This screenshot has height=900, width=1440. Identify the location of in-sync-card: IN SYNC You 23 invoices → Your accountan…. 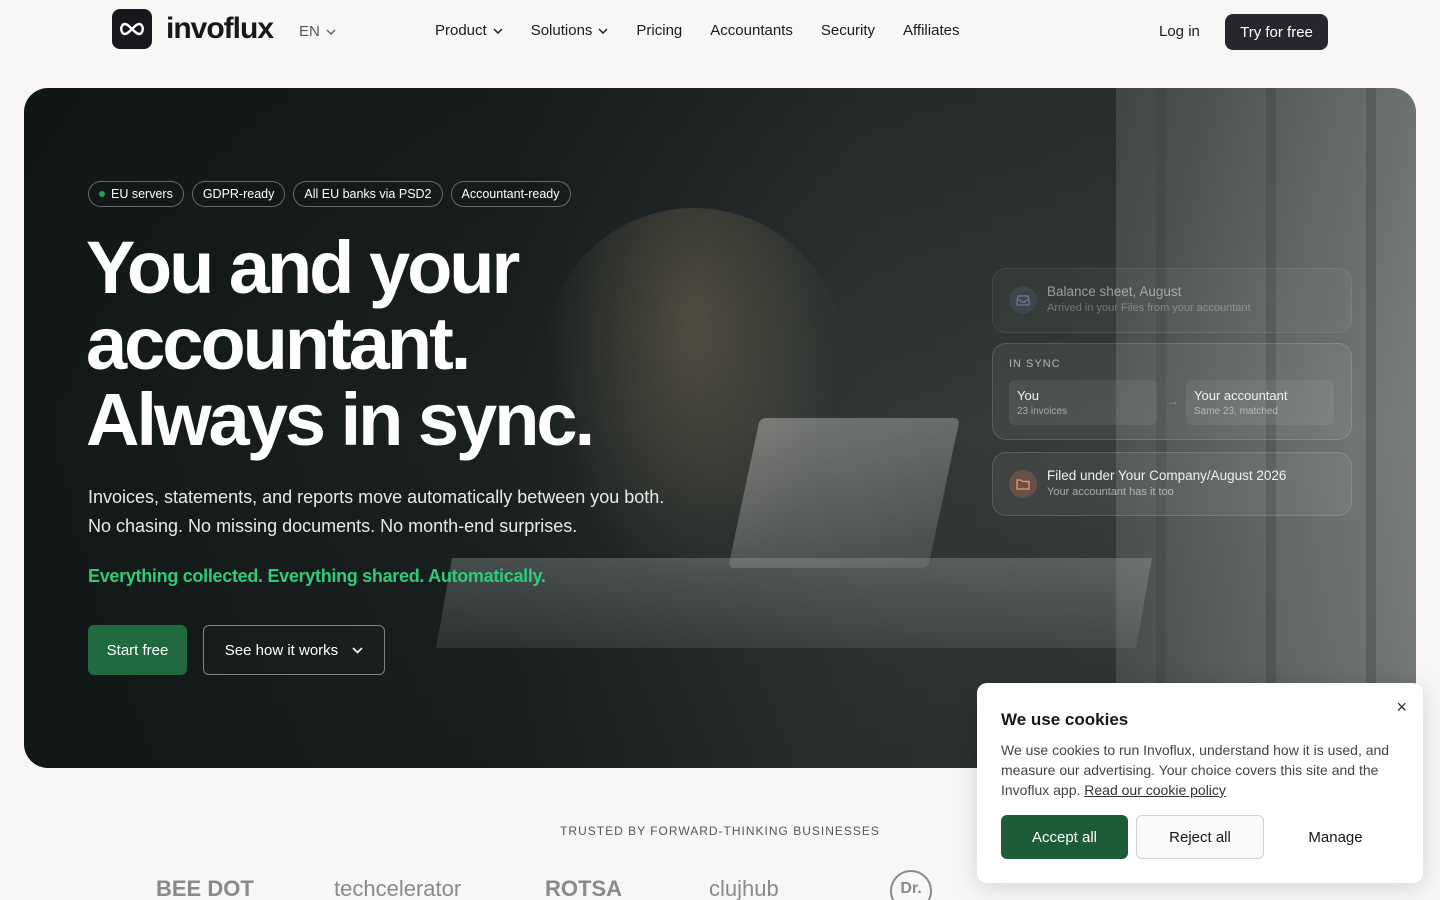
(1172, 391).